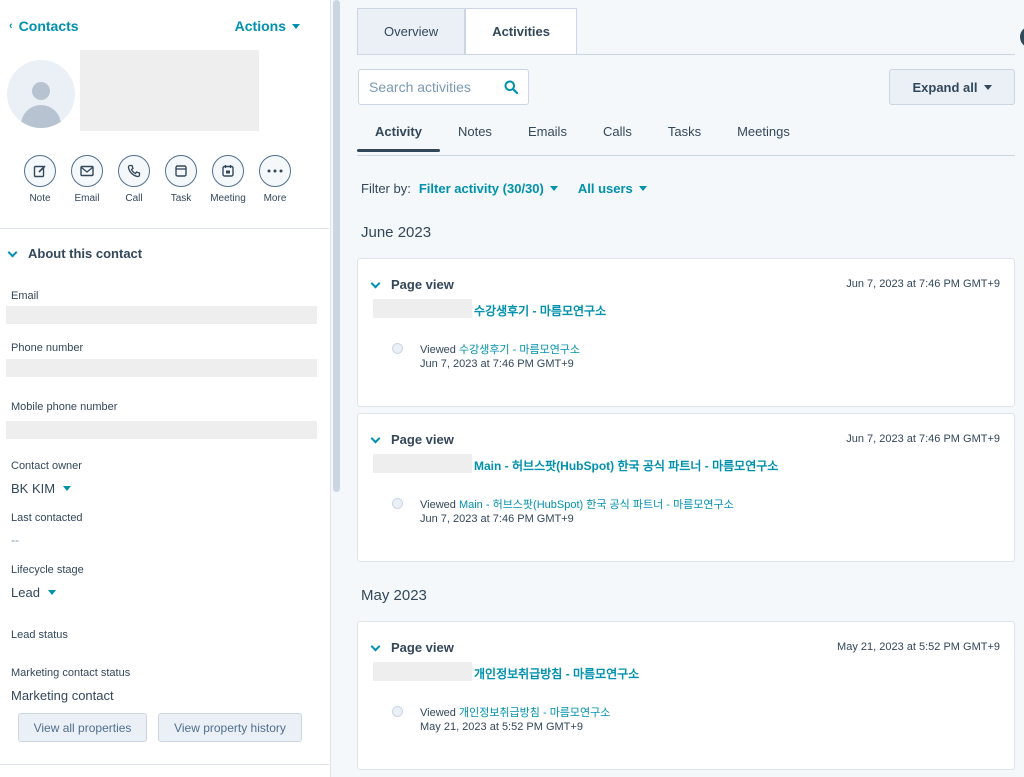 The width and height of the screenshot is (1024, 777). I want to click on email-button: Email, so click(87, 179).